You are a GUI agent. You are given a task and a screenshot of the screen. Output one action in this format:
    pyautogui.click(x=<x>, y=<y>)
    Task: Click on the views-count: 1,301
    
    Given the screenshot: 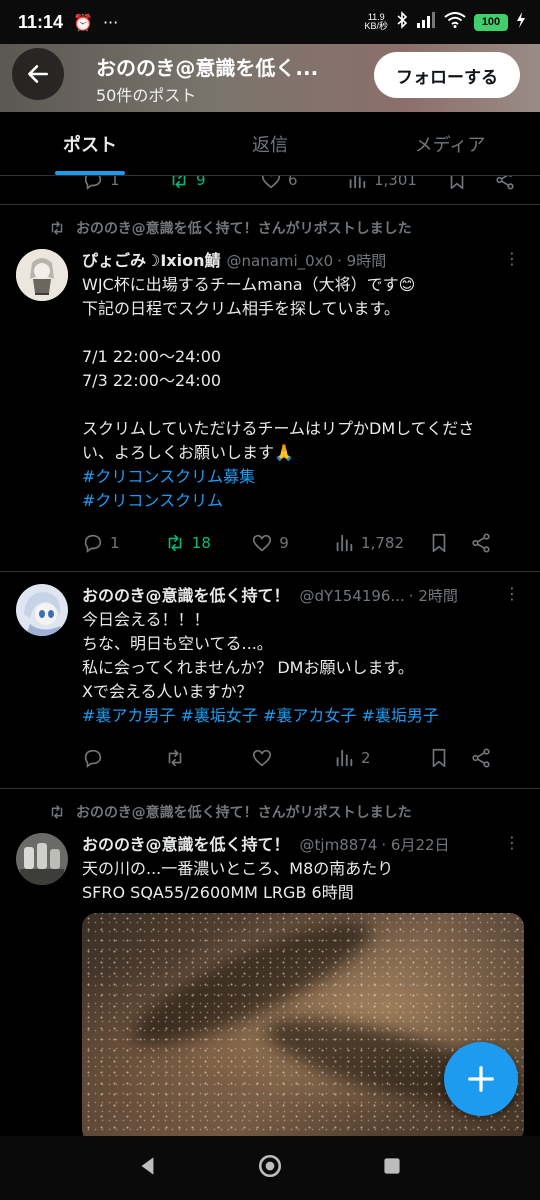 What is the action you would take?
    pyautogui.click(x=395, y=182)
    